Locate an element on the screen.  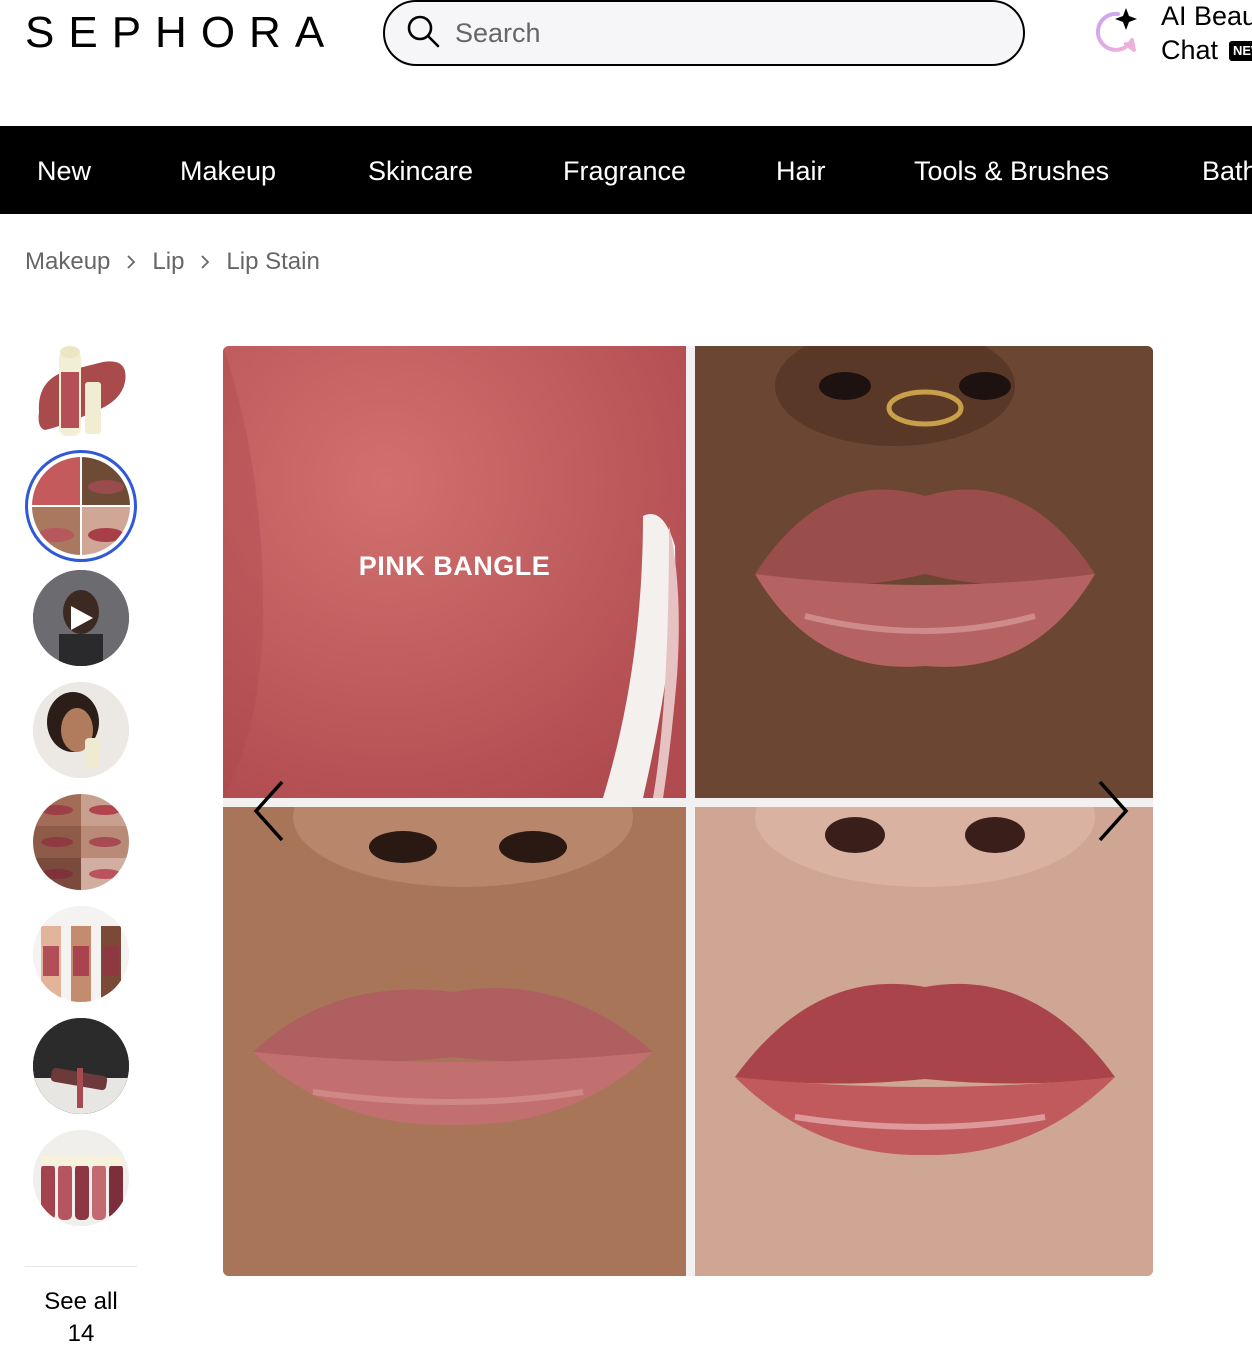
nav-item-bath-body: Bath & Body is located at coordinates (1227, 170).